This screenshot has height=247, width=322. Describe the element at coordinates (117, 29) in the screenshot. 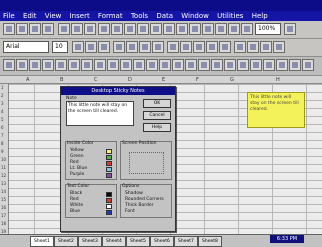

I see `redo-icon` at that location.